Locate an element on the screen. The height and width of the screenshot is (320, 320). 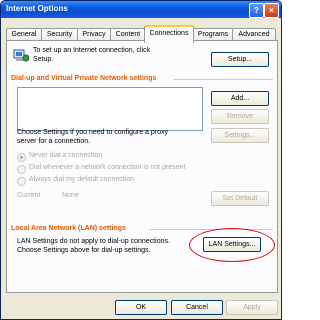
tab-connections: Connections is located at coordinates (169, 34).